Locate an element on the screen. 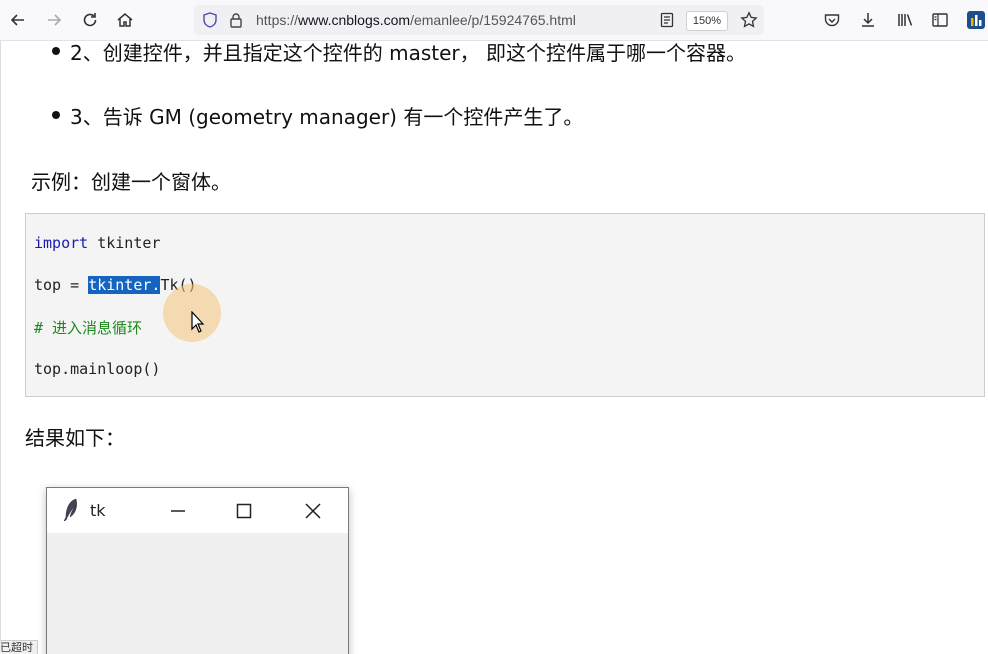 This screenshot has width=988, height=654. minimize-button is located at coordinates (178, 511).